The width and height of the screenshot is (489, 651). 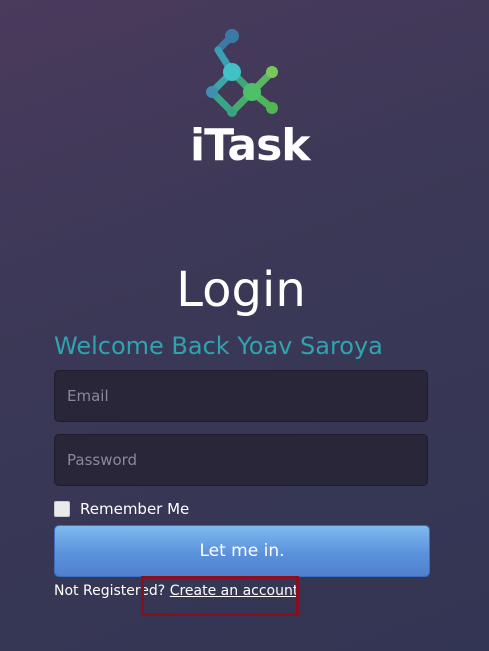 What do you see at coordinates (242, 73) in the screenshot?
I see `molecule-logo-icon` at bounding box center [242, 73].